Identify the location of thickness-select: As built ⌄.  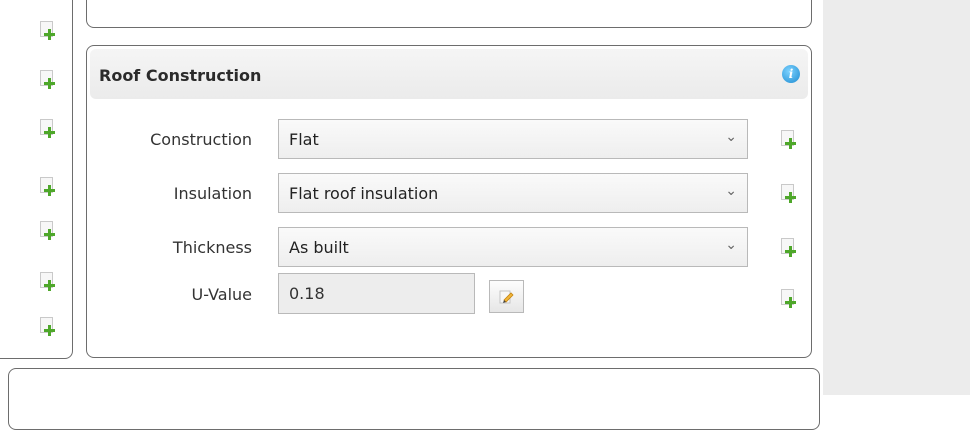
(513, 247).